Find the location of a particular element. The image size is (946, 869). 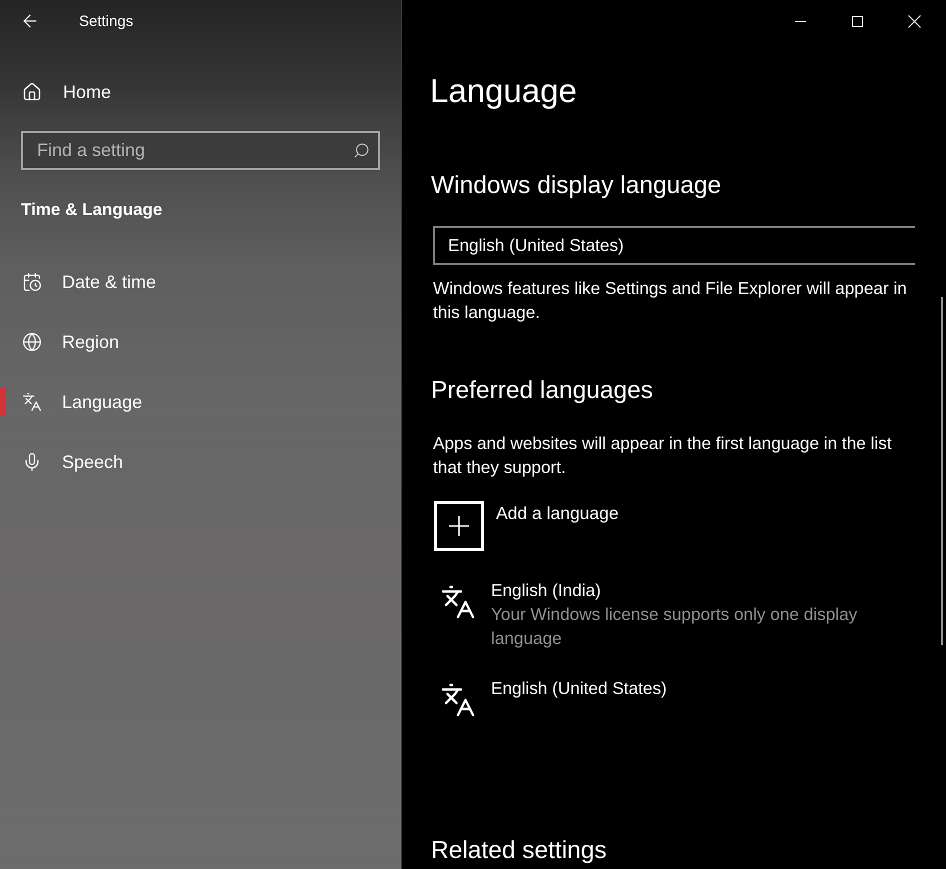

add-language-button: Add a language is located at coordinates (526, 526).